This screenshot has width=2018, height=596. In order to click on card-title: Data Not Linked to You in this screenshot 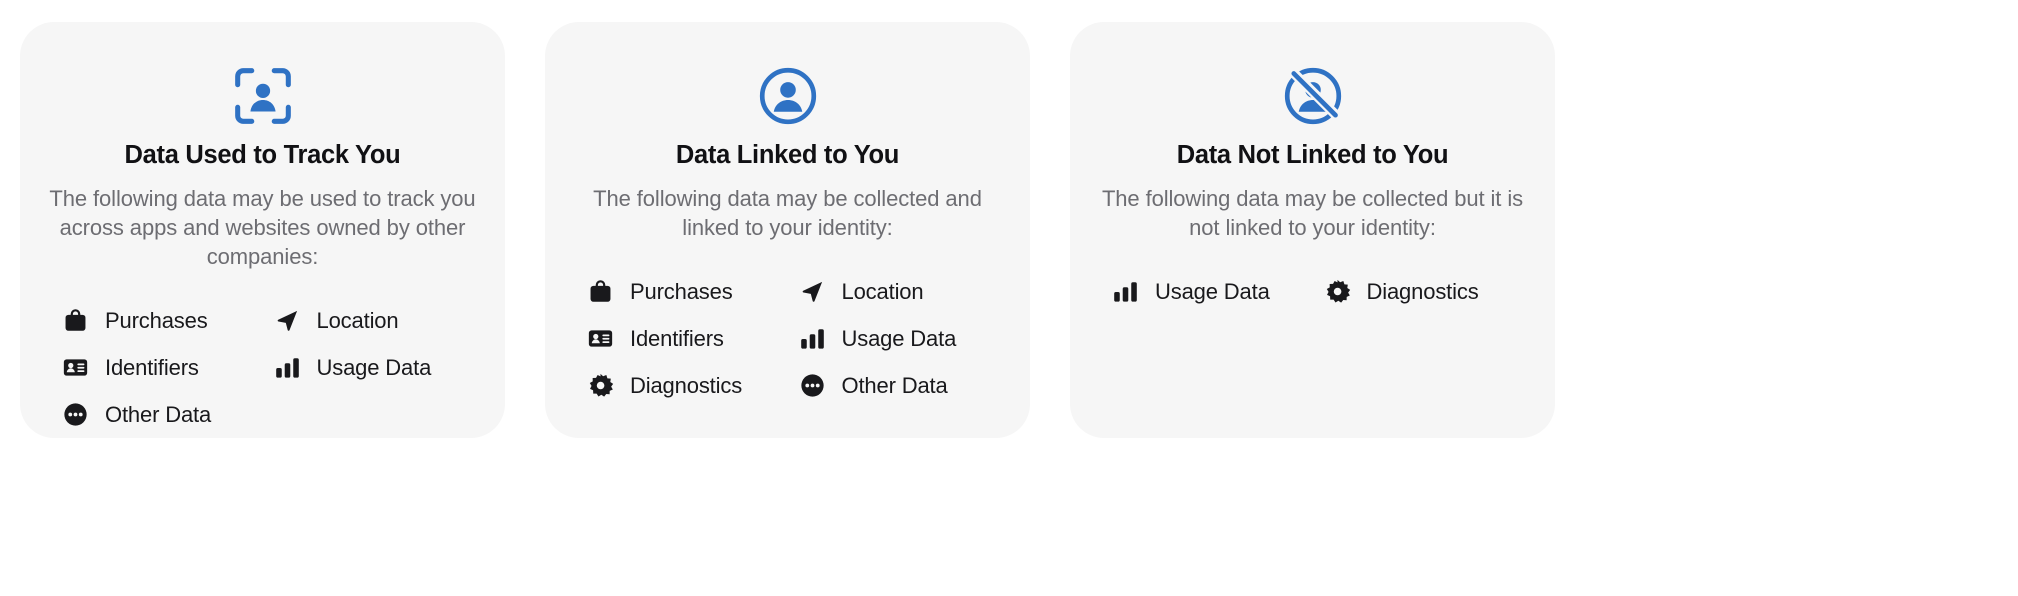, I will do `click(1312, 155)`.